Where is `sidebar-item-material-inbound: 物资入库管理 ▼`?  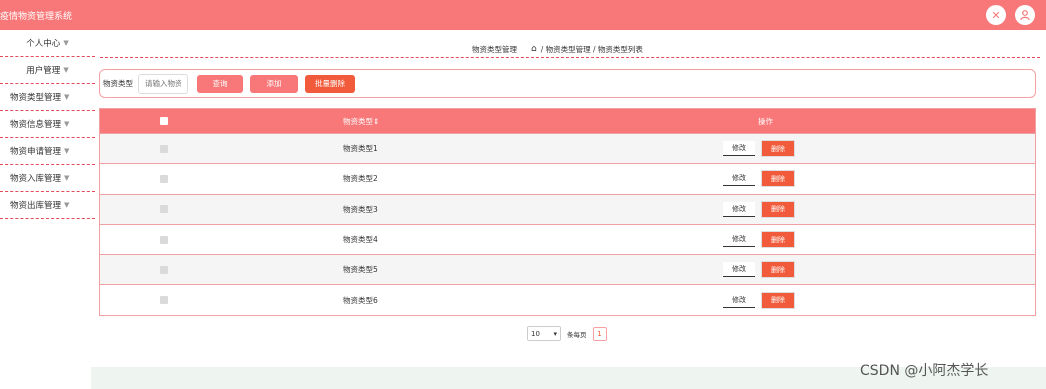 sidebar-item-material-inbound: 物资入库管理 ▼ is located at coordinates (47, 178).